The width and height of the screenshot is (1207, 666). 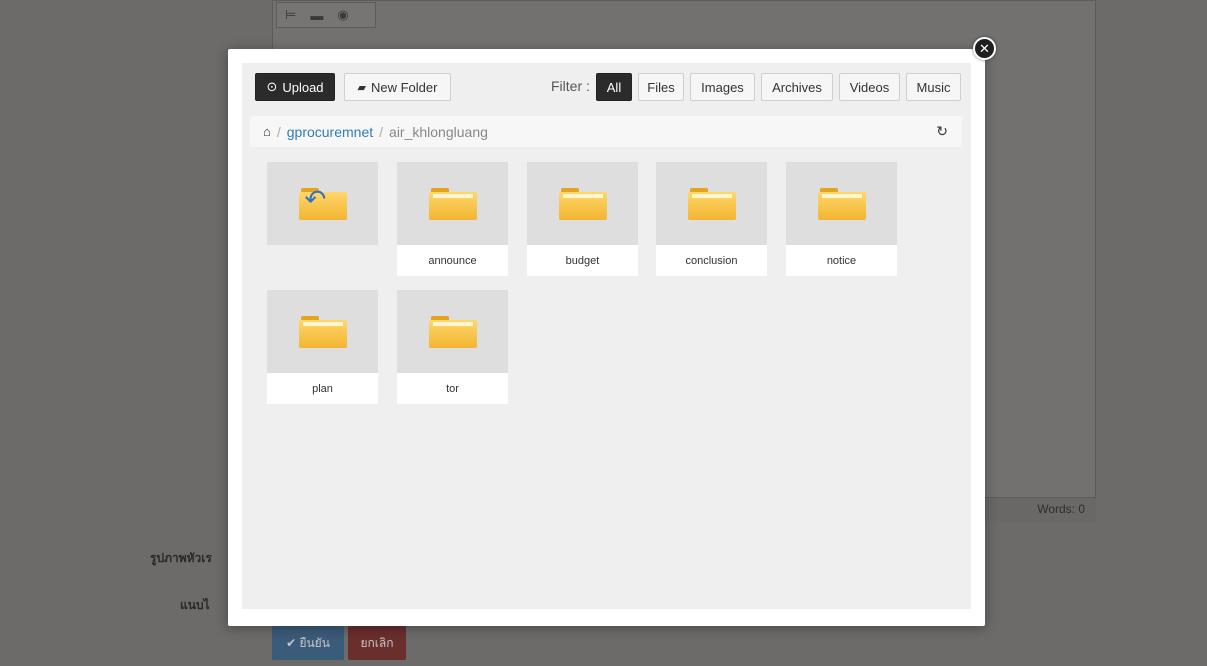 I want to click on back-folder-icon: ↶, so click(x=322, y=203).